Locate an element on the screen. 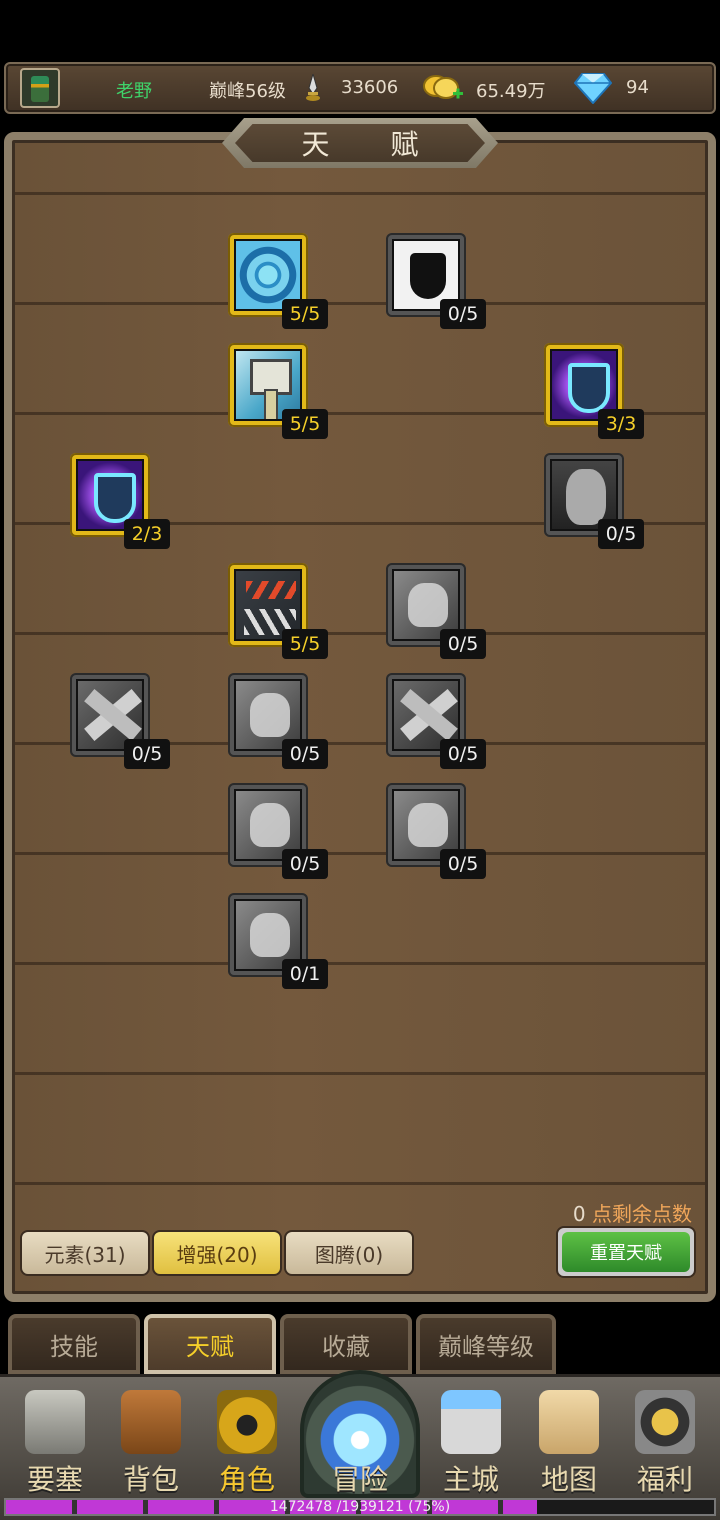 Image resolution: width=720 pixels, height=1520 pixels. talent-claw: 5/5 is located at coordinates (278, 611).